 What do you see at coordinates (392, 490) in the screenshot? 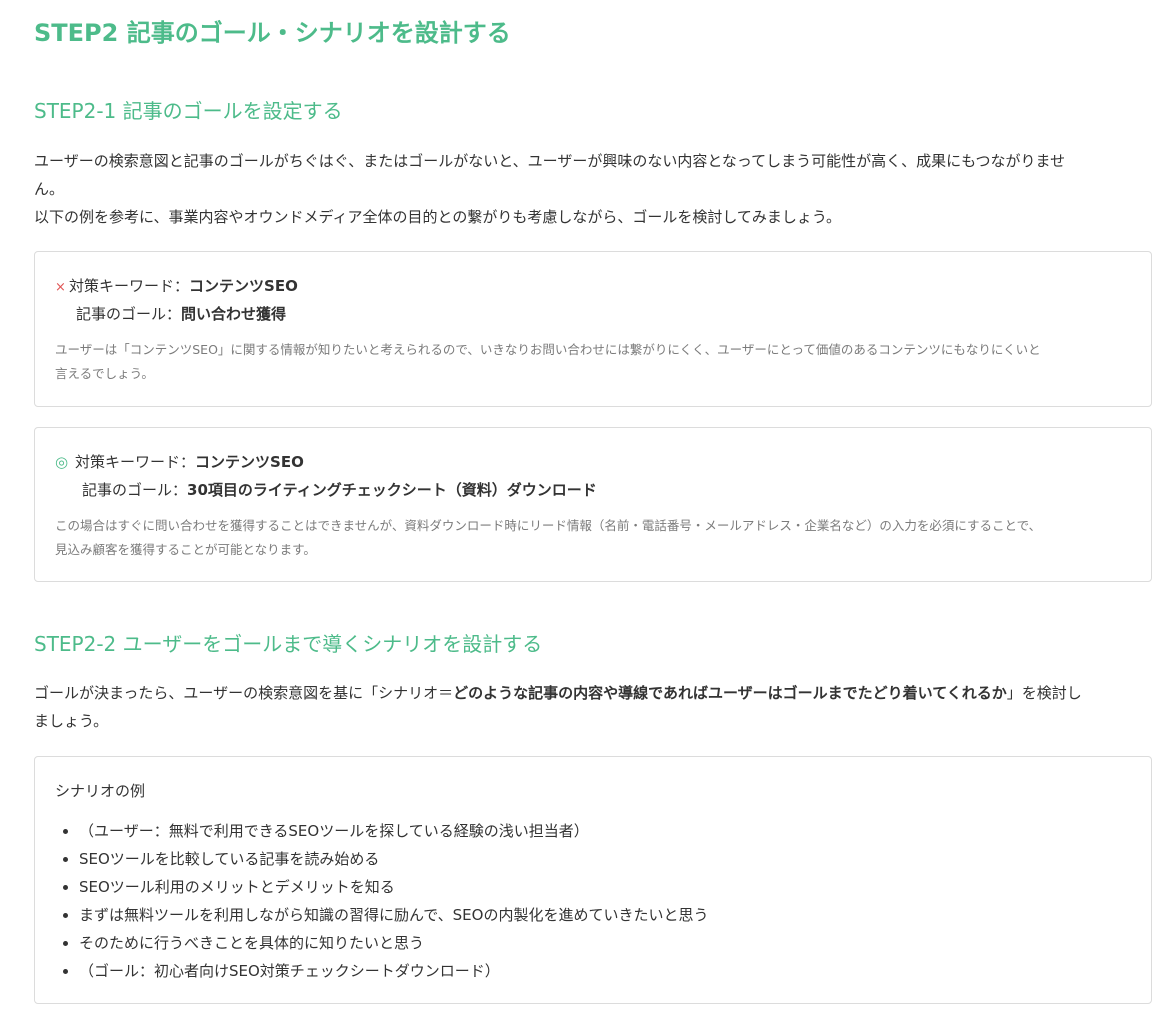
I see `goal-value: 30項目のライティングチェックシート（資料）ダウンロード` at bounding box center [392, 490].